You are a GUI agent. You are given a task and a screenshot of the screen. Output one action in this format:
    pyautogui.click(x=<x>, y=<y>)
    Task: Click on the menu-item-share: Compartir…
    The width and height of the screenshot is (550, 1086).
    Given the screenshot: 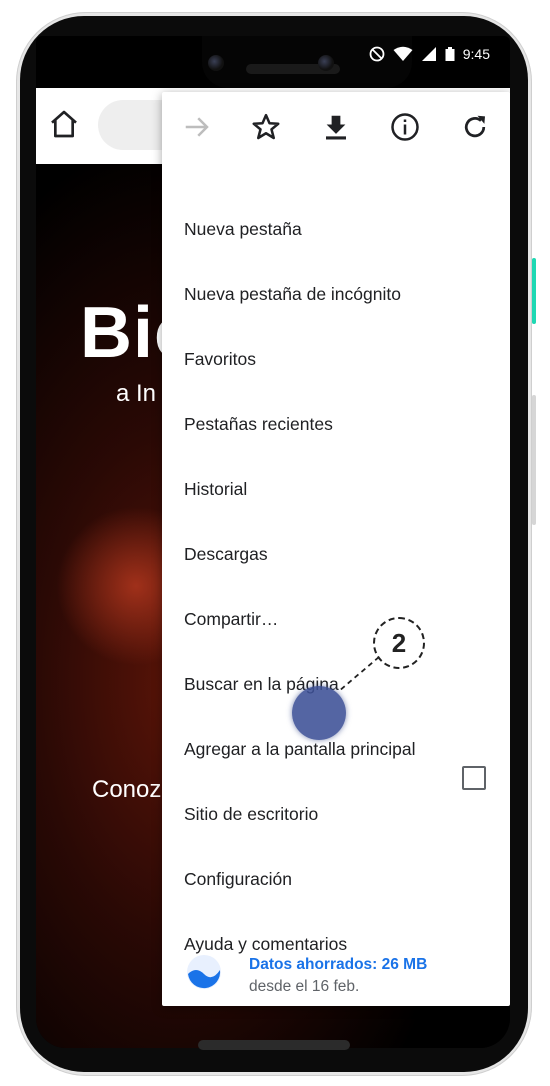 What is the action you would take?
    pyautogui.click(x=231, y=619)
    